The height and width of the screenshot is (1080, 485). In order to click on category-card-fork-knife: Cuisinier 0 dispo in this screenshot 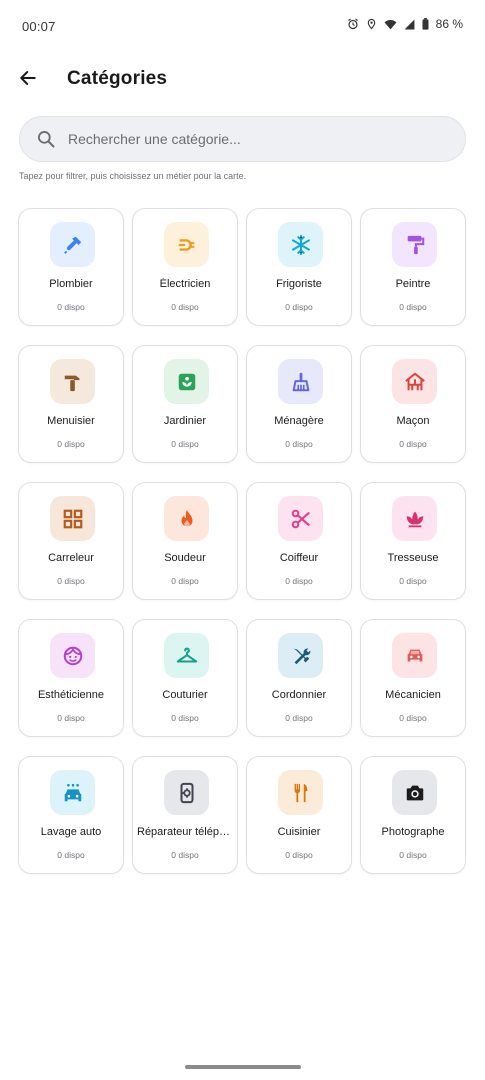, I will do `click(299, 815)`.